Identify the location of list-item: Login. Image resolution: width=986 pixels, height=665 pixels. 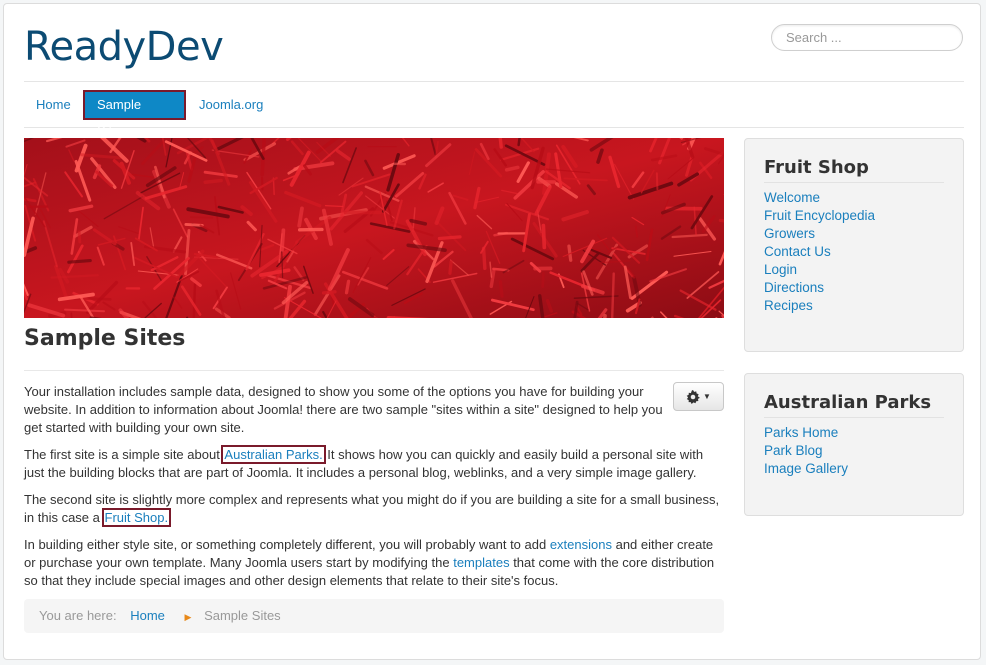
(854, 270).